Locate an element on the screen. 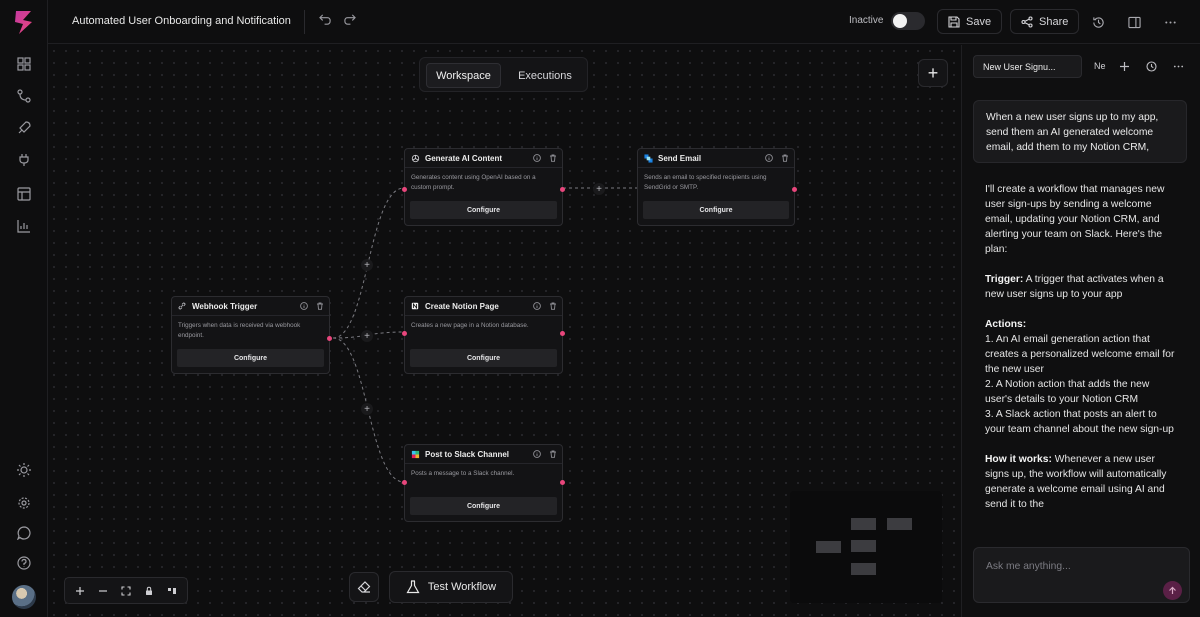 The width and height of the screenshot is (1200, 617). node-title: Generate AI Content is located at coordinates (464, 158).